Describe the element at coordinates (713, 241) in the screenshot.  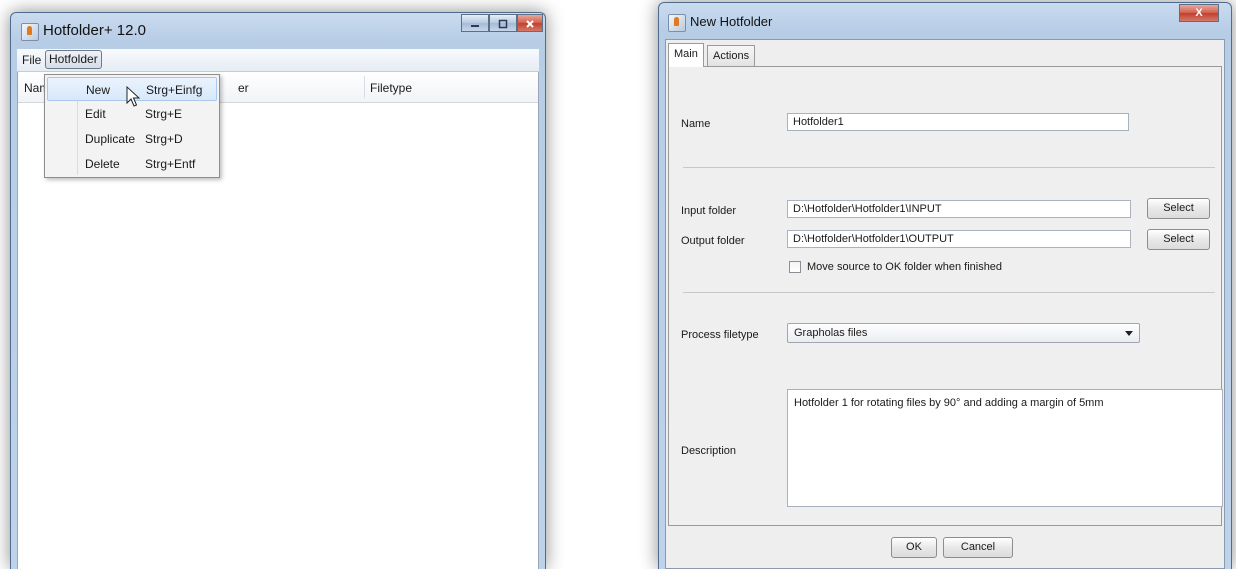
I see `output-folder-label: Output folder` at that location.